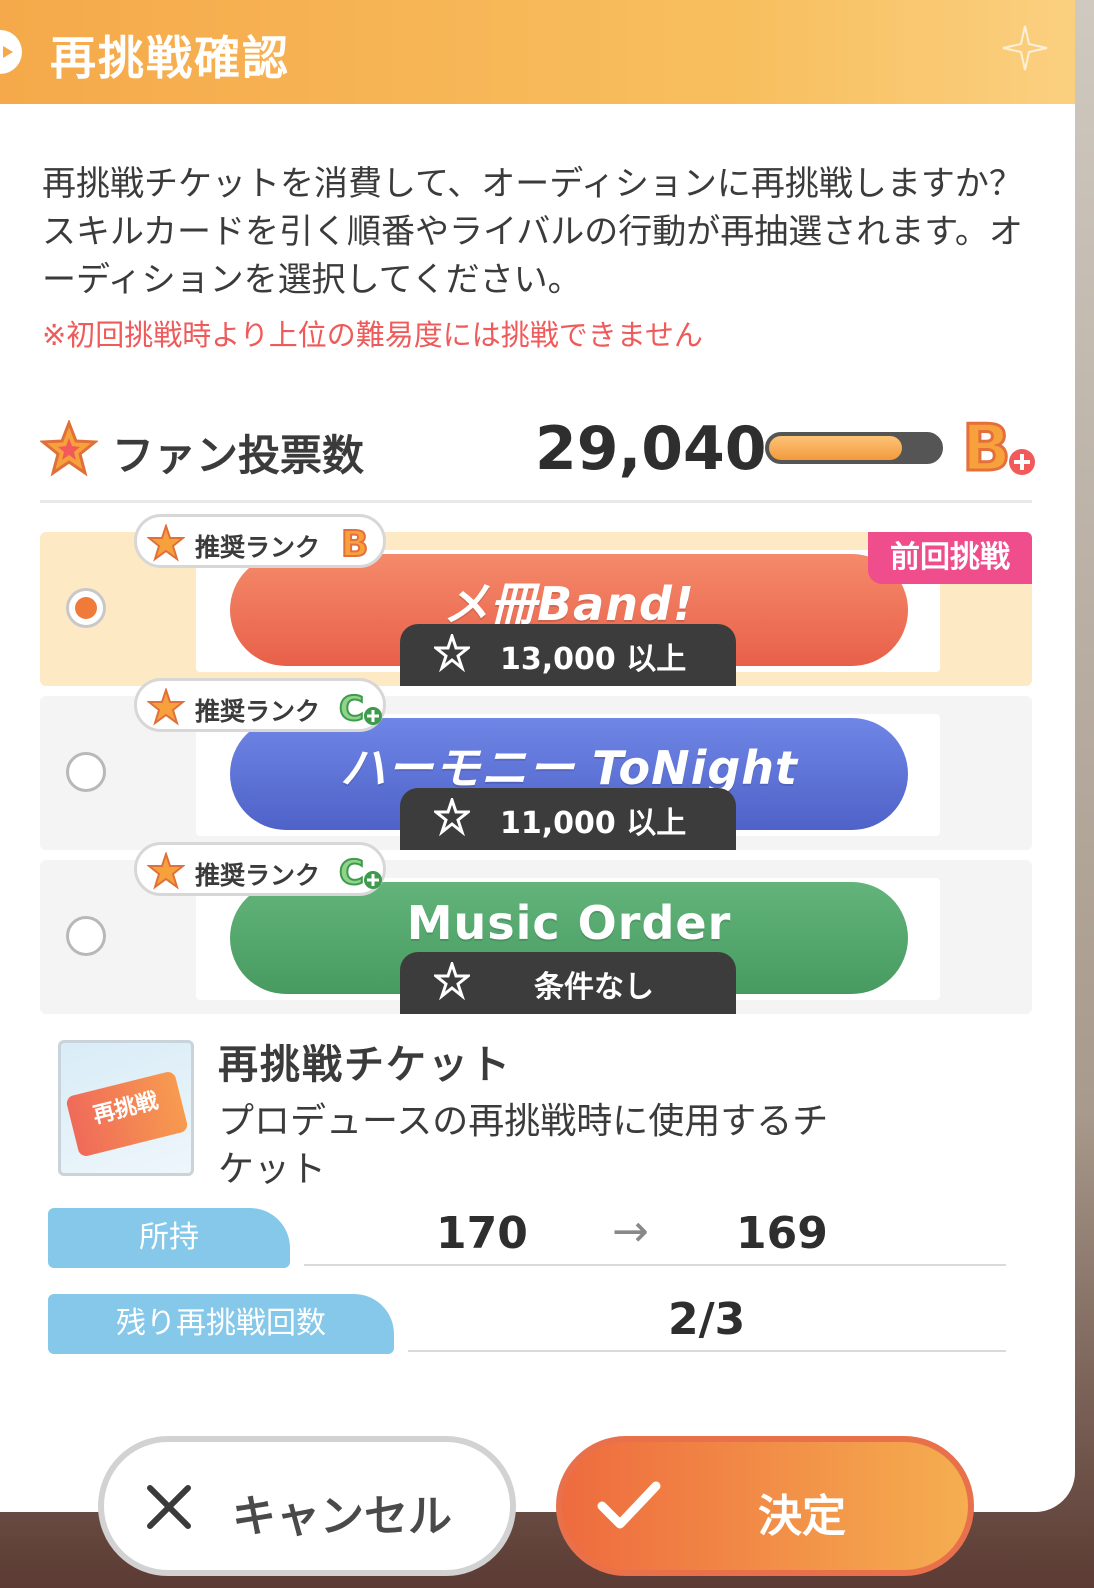  I want to click on sparkle-icon, so click(1025, 48).